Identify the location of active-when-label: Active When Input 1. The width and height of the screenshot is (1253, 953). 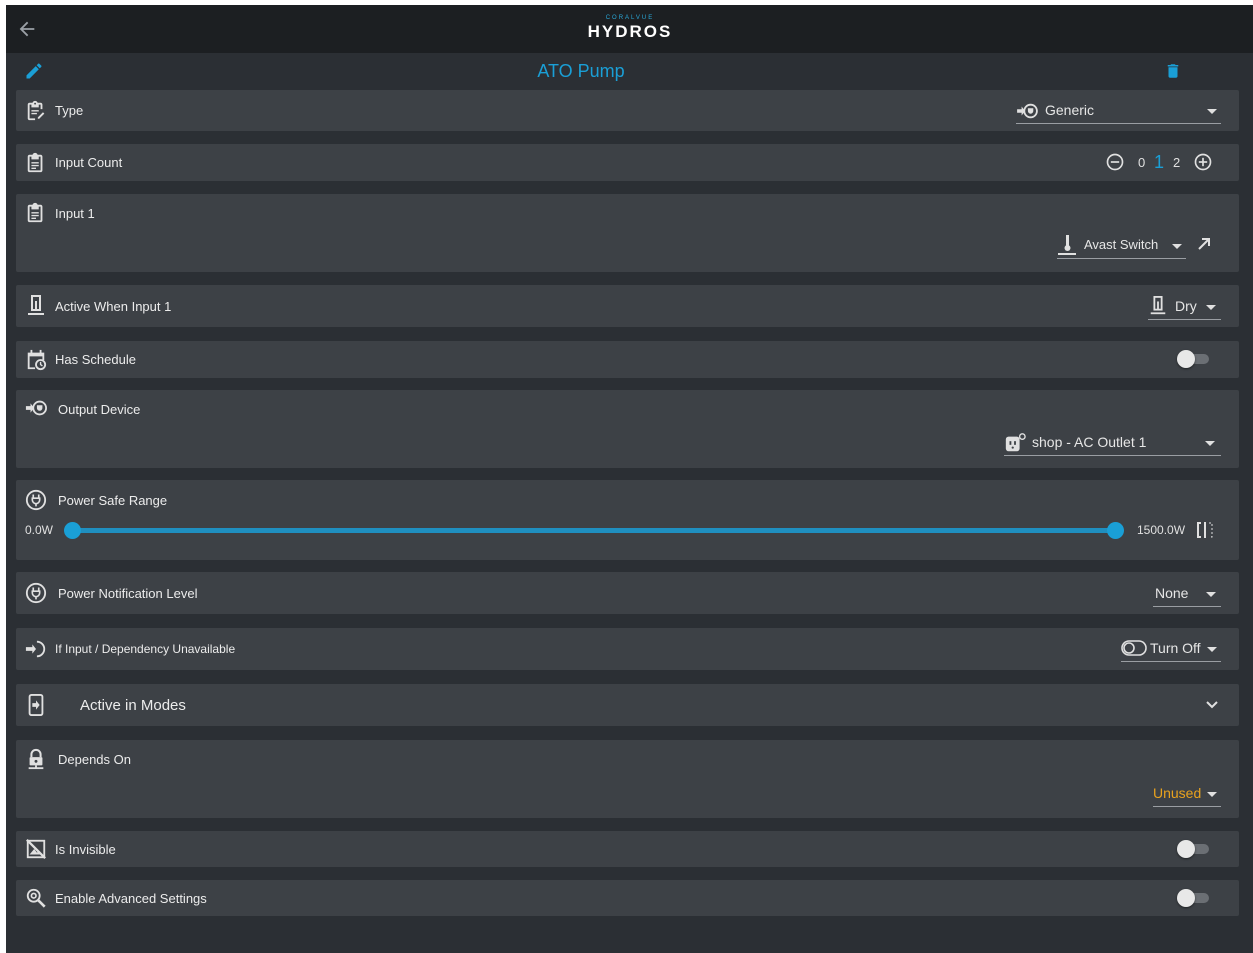
(113, 306).